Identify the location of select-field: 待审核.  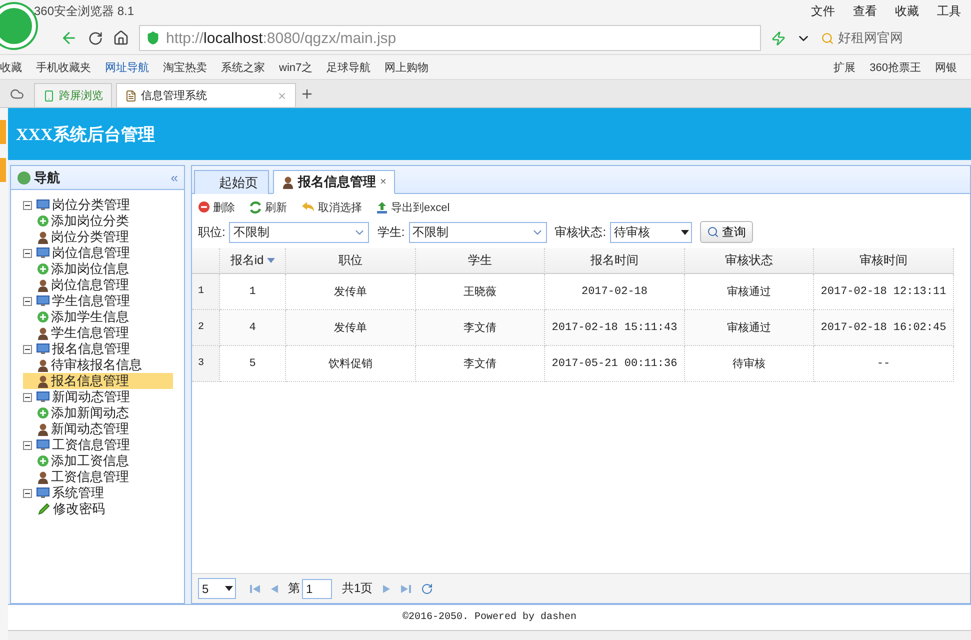
(651, 232).